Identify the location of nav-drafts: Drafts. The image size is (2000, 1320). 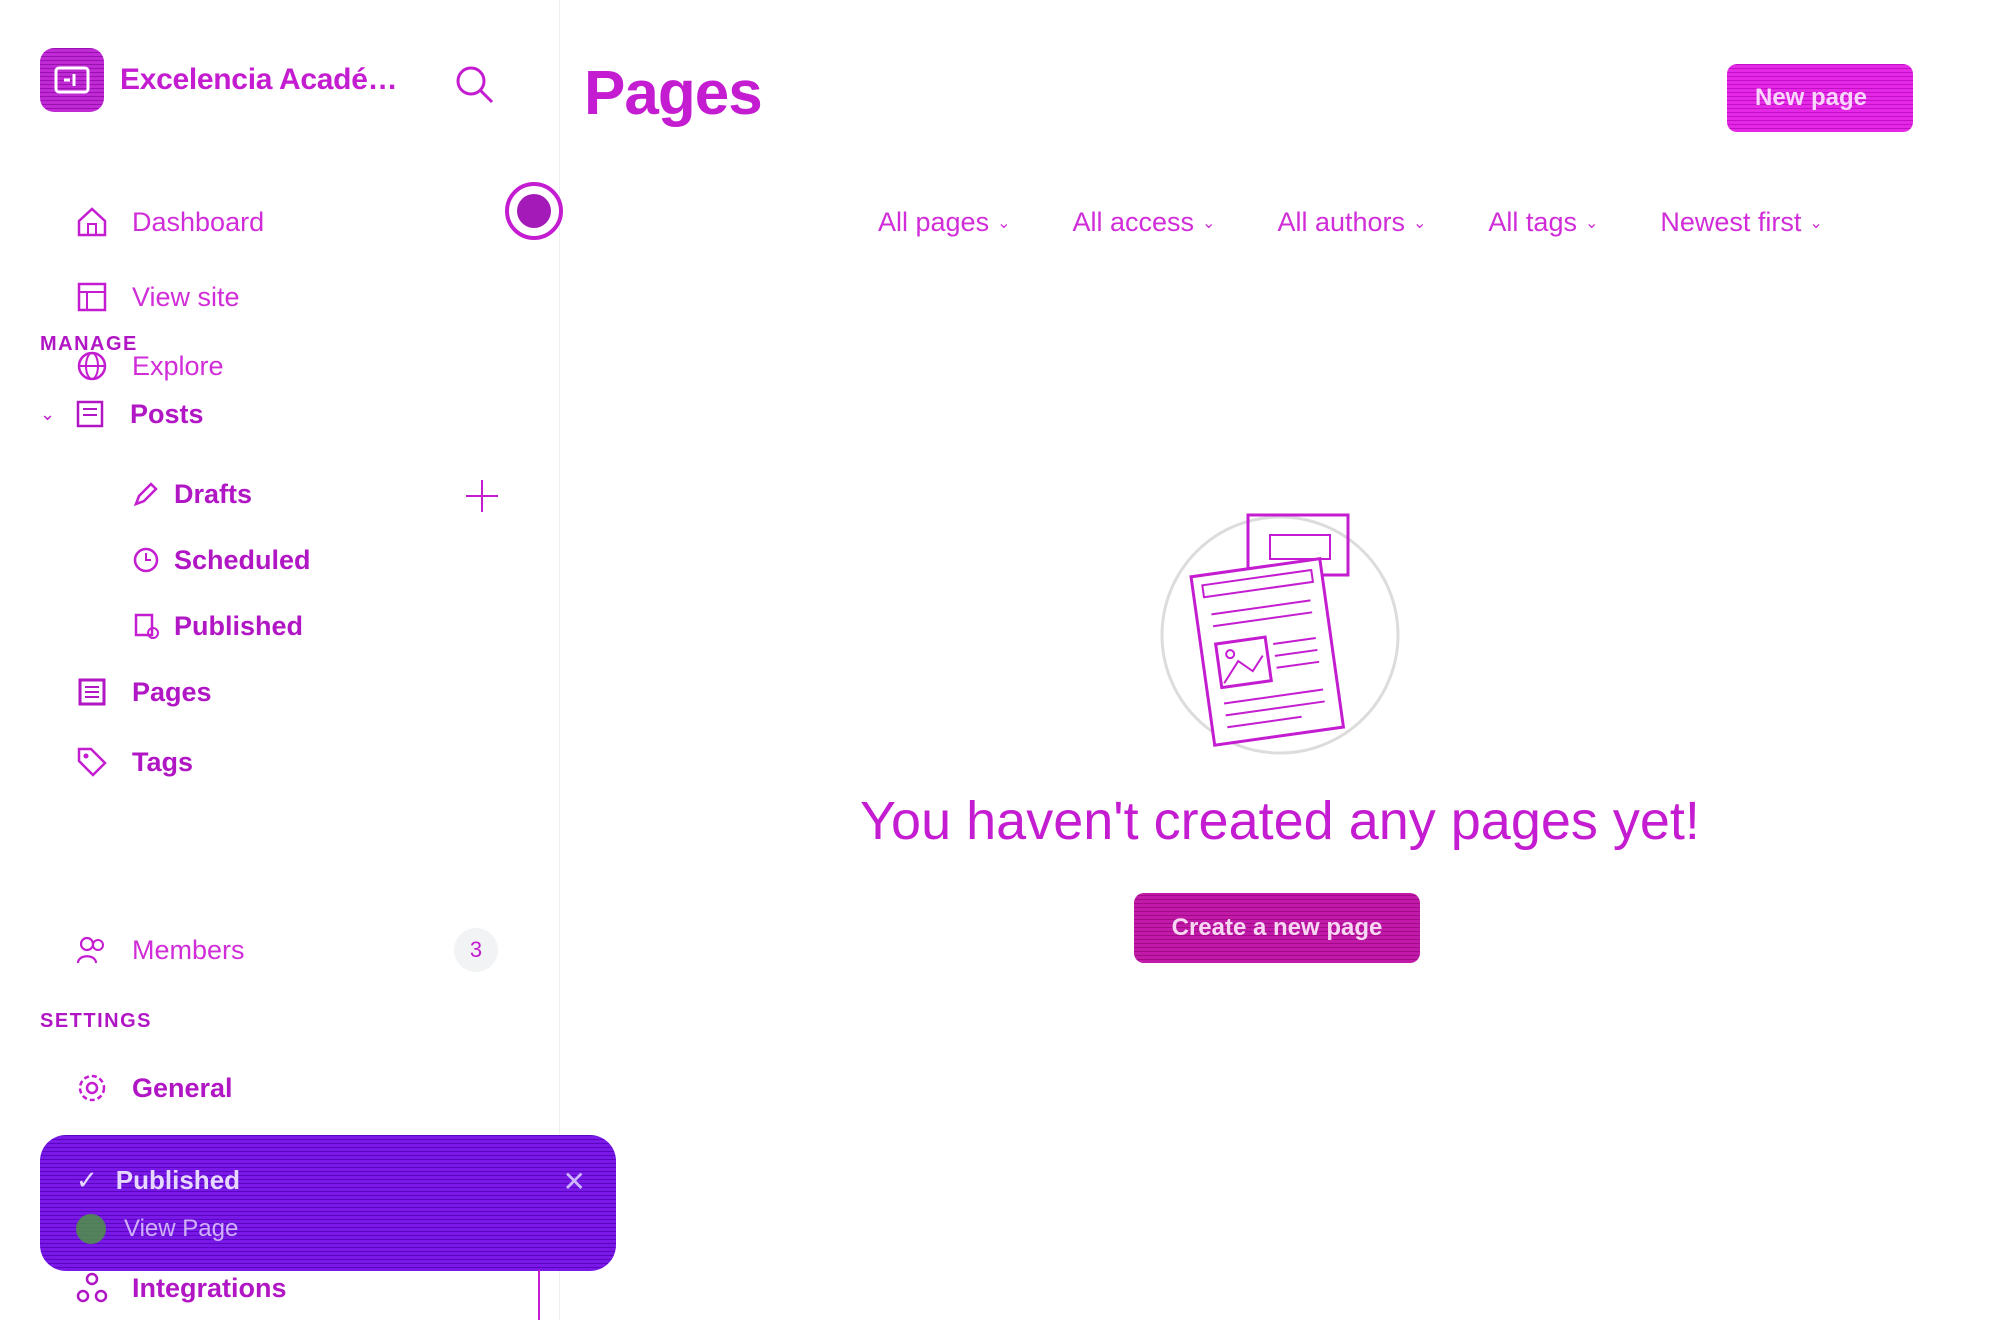
(190, 494).